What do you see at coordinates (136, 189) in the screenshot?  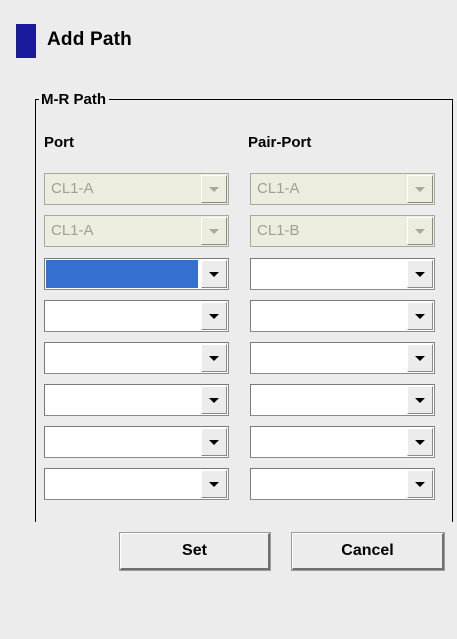 I see `port-select-1: CL1-A` at bounding box center [136, 189].